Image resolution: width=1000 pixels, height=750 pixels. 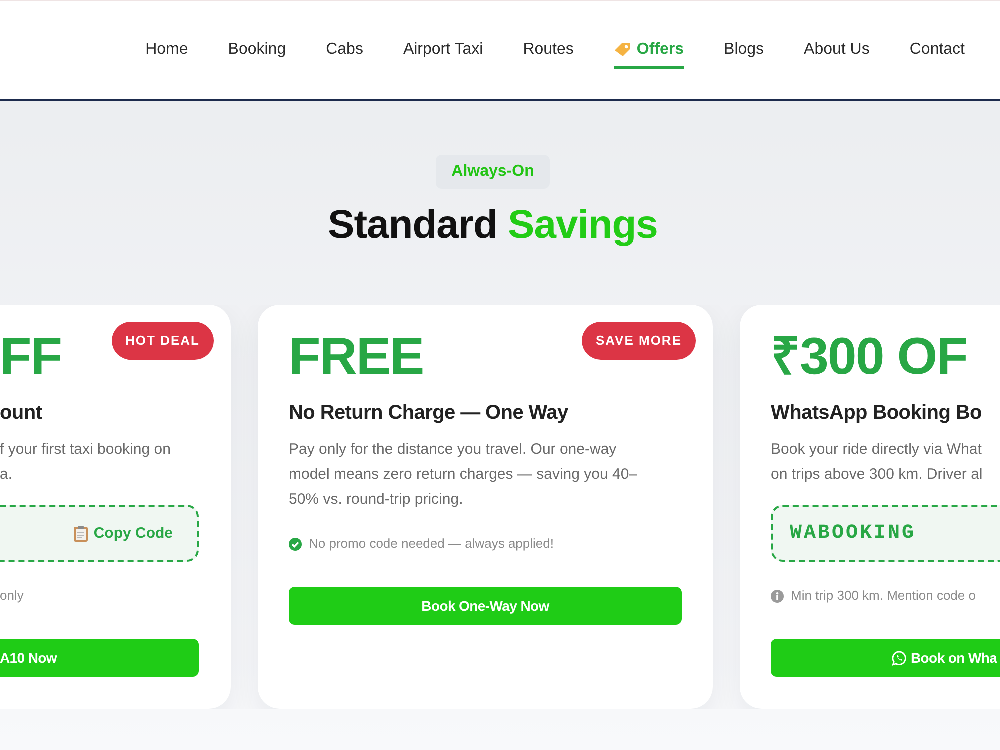 I want to click on chat-phone-icon, so click(x=899, y=658).